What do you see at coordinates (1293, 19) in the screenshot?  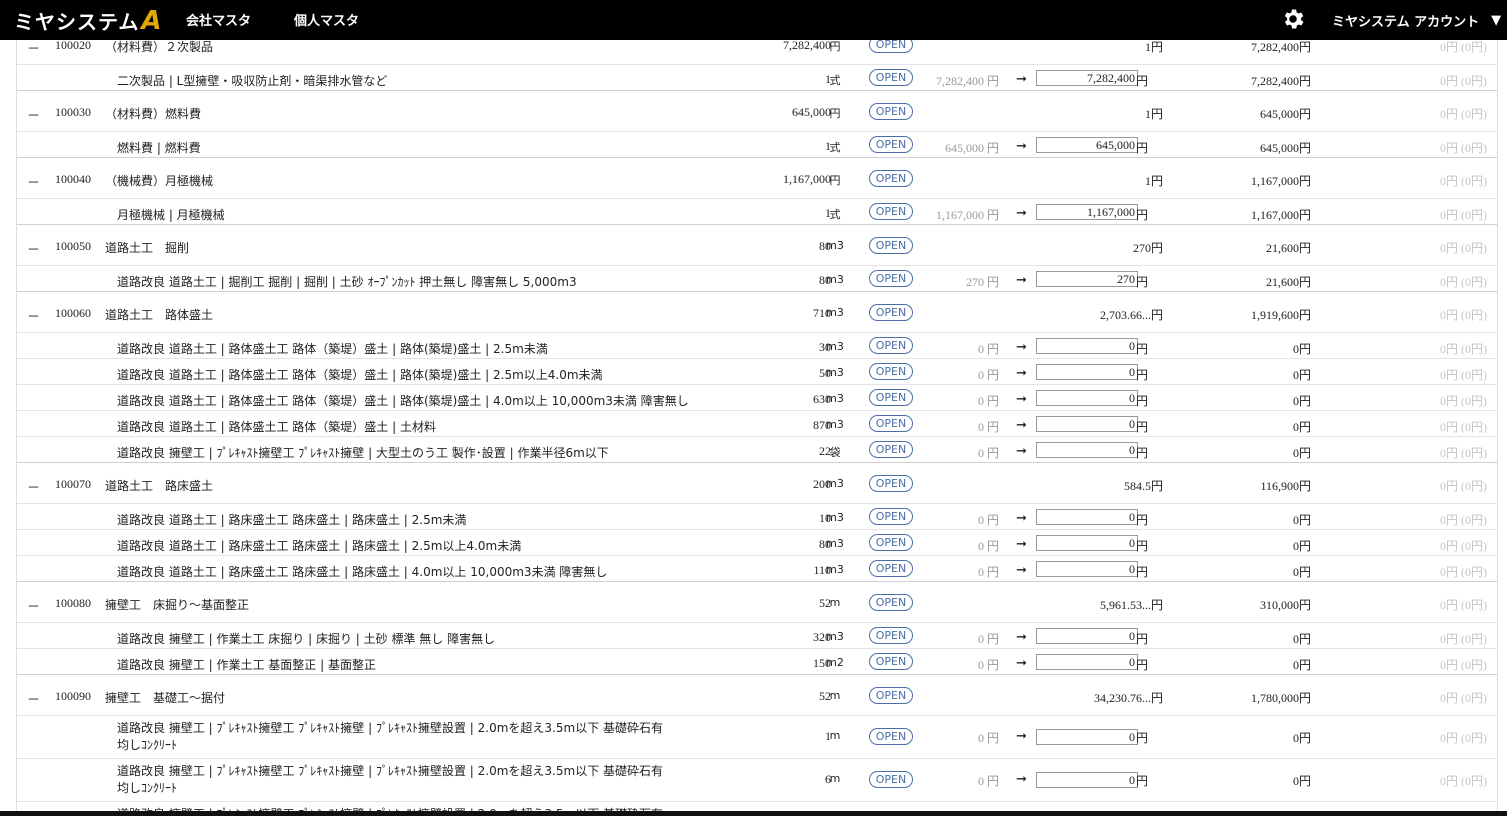 I see `gear-icon` at bounding box center [1293, 19].